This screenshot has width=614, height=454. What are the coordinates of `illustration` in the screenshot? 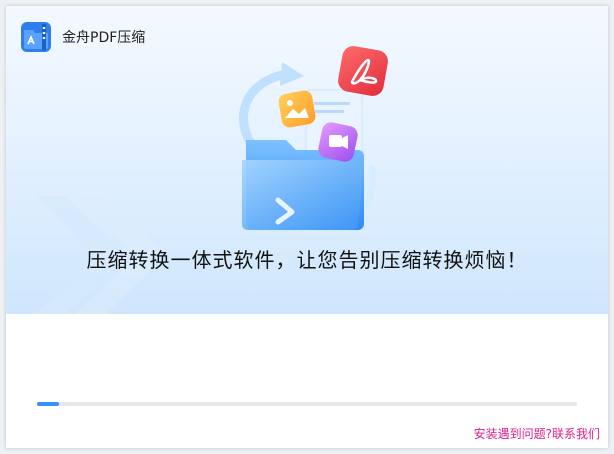 It's located at (313, 138).